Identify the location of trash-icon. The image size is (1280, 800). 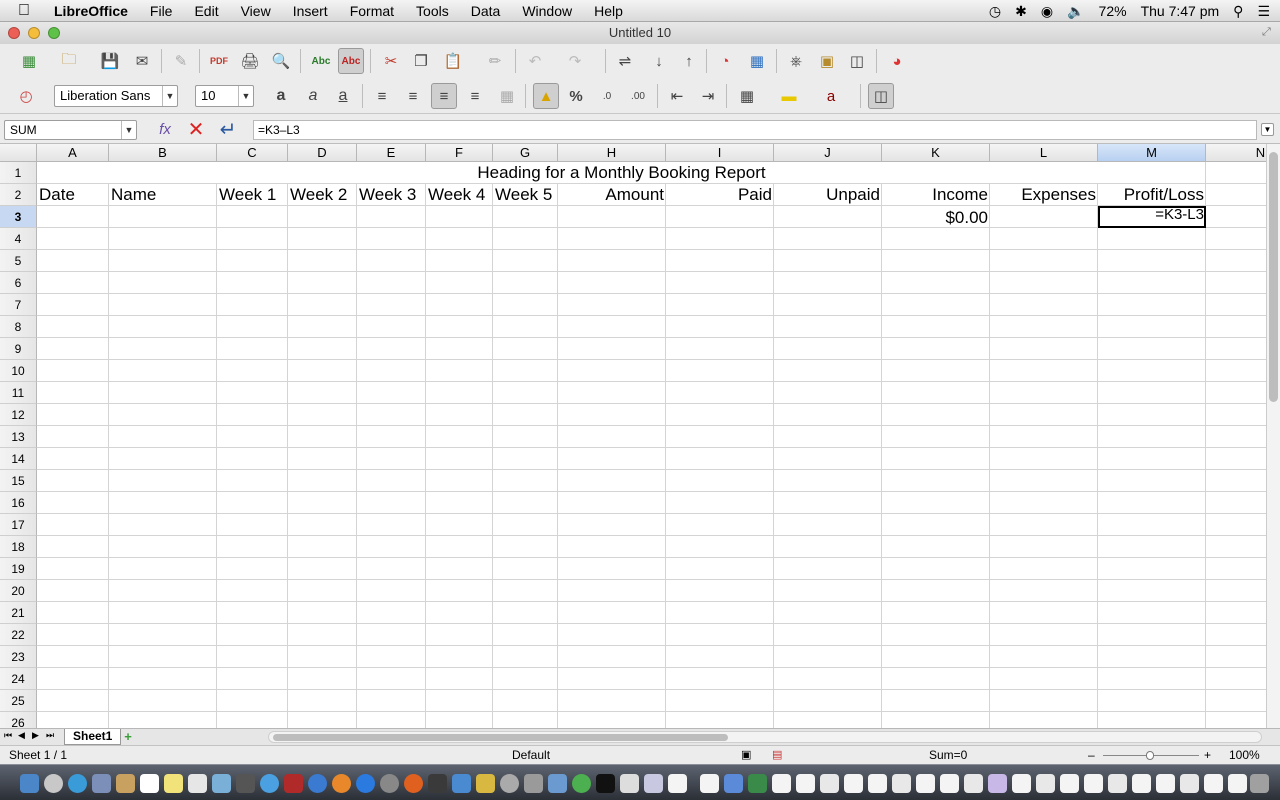
(1259, 783).